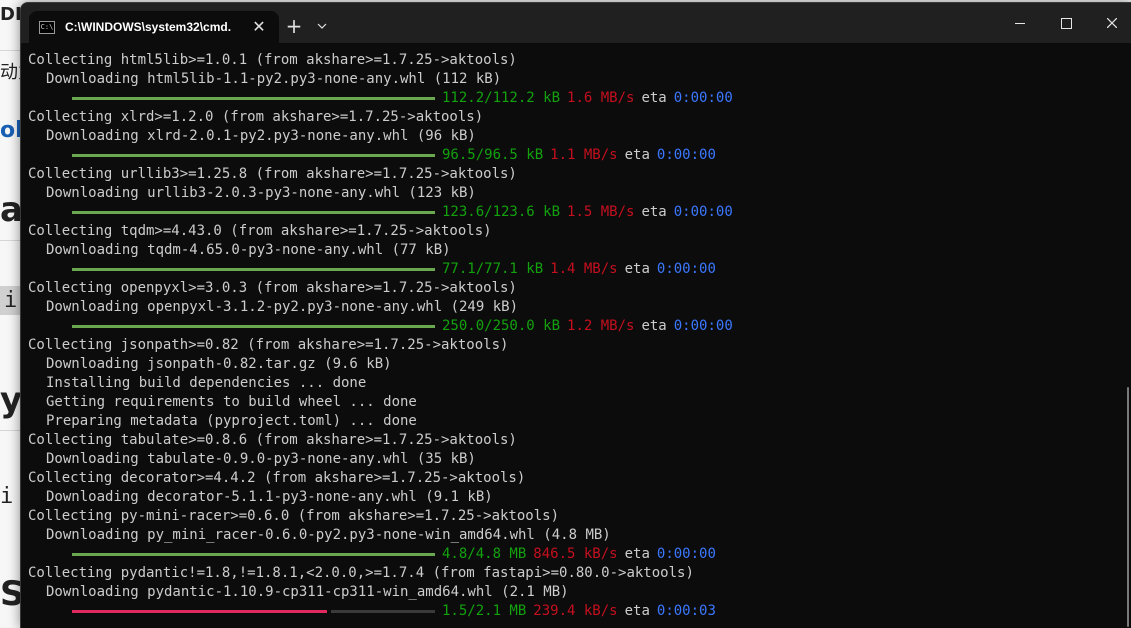 Image resolution: width=1131 pixels, height=628 pixels. I want to click on minimize-button, so click(1020, 23).